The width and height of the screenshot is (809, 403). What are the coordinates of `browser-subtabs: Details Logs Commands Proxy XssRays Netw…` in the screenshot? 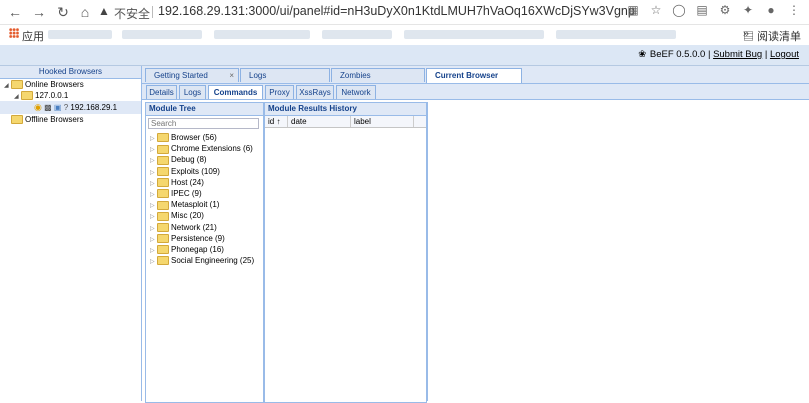 It's located at (475, 92).